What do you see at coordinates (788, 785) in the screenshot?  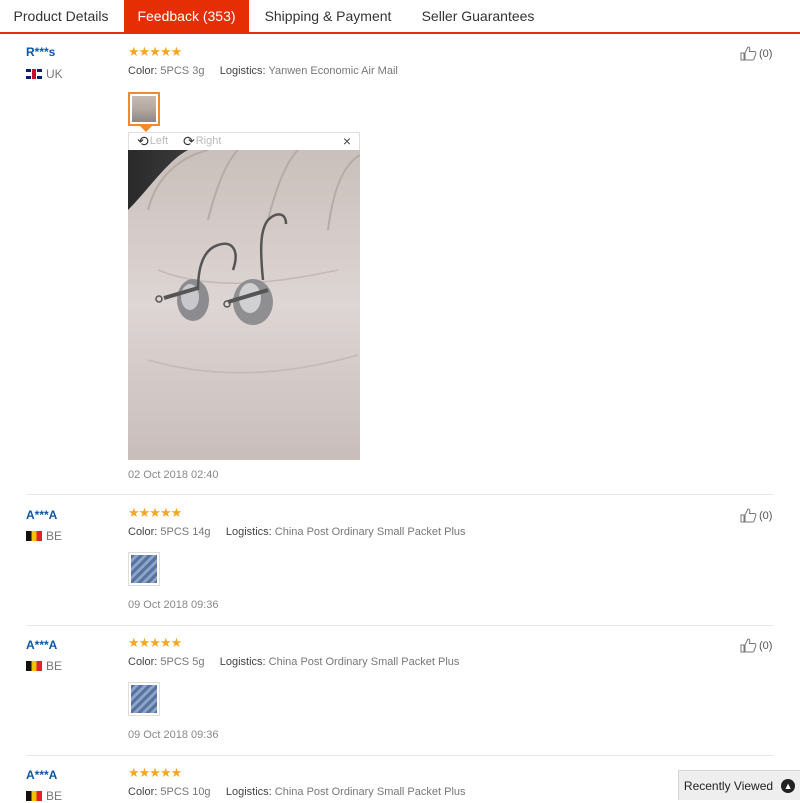 I see `chevron-up-icon: ▲` at bounding box center [788, 785].